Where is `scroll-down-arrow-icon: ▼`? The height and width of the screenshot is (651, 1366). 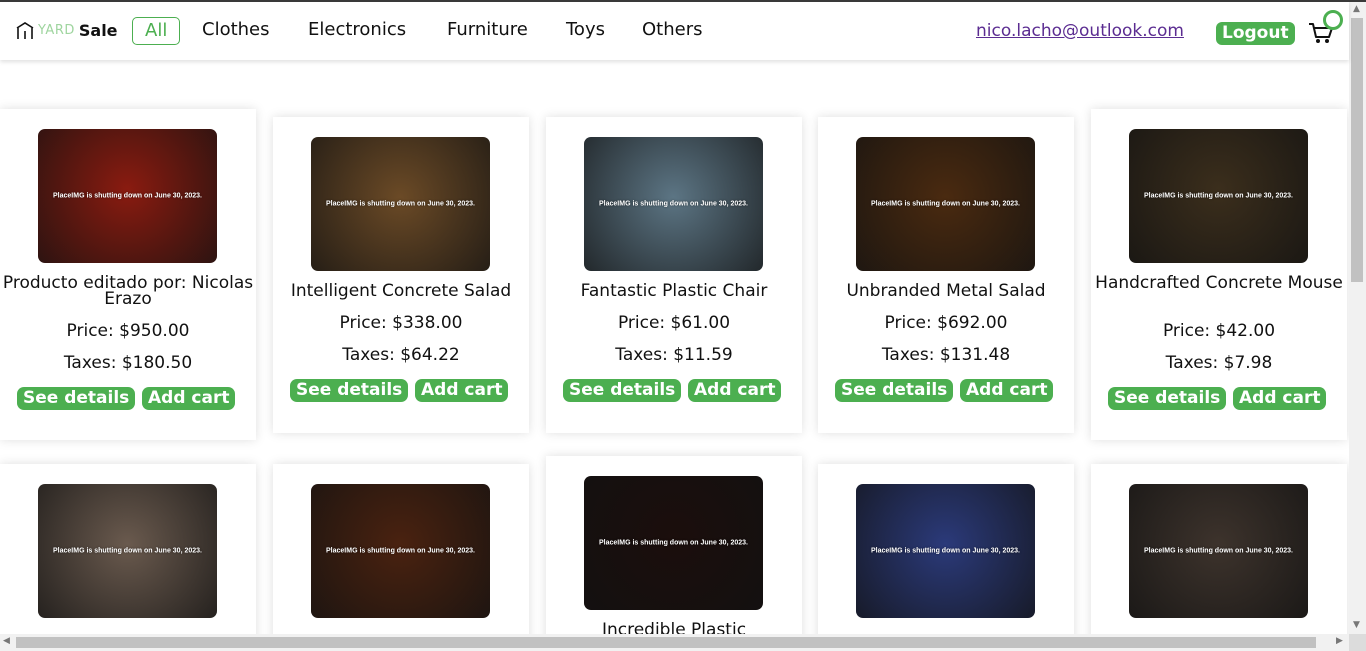
scroll-down-arrow-icon: ▼ is located at coordinates (1356, 625).